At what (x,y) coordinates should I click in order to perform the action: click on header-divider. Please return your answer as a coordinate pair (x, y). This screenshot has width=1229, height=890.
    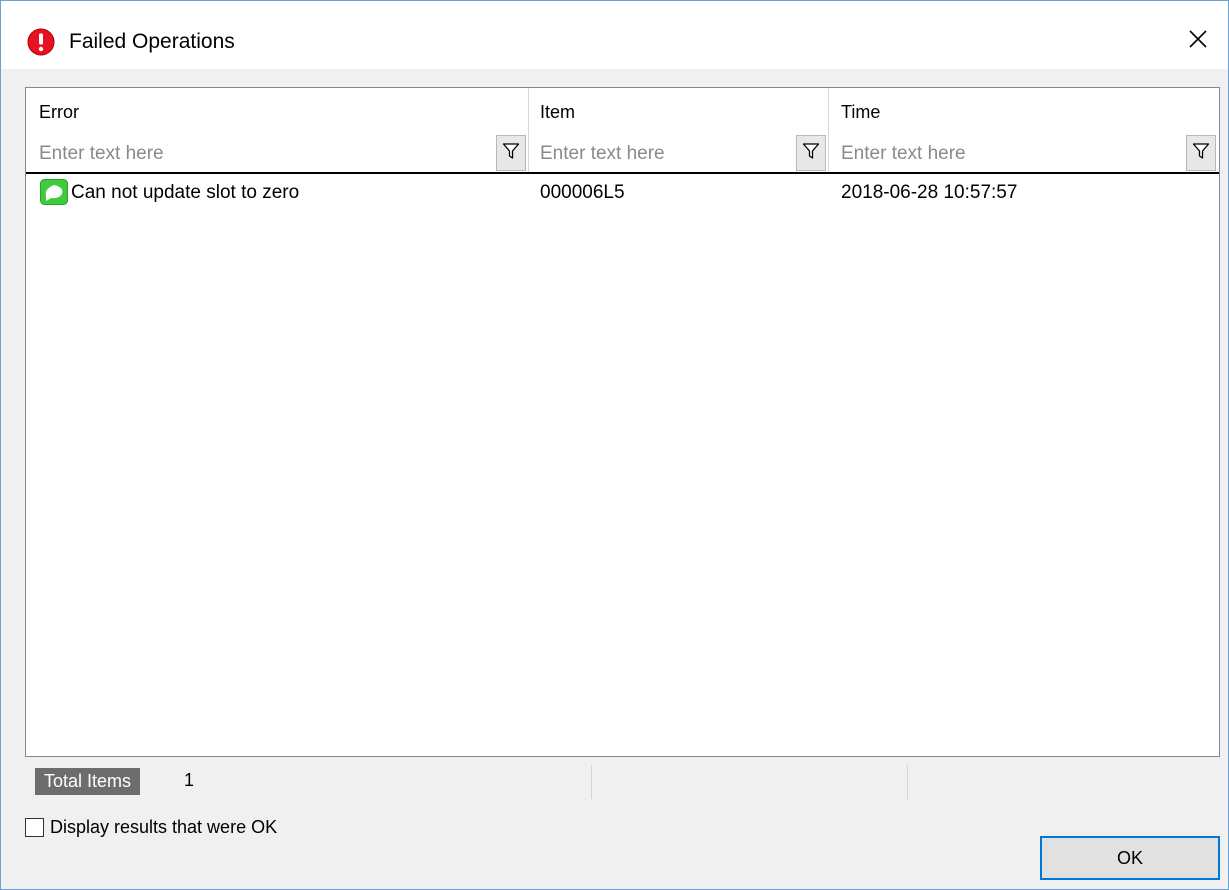
    Looking at the image, I should click on (622, 173).